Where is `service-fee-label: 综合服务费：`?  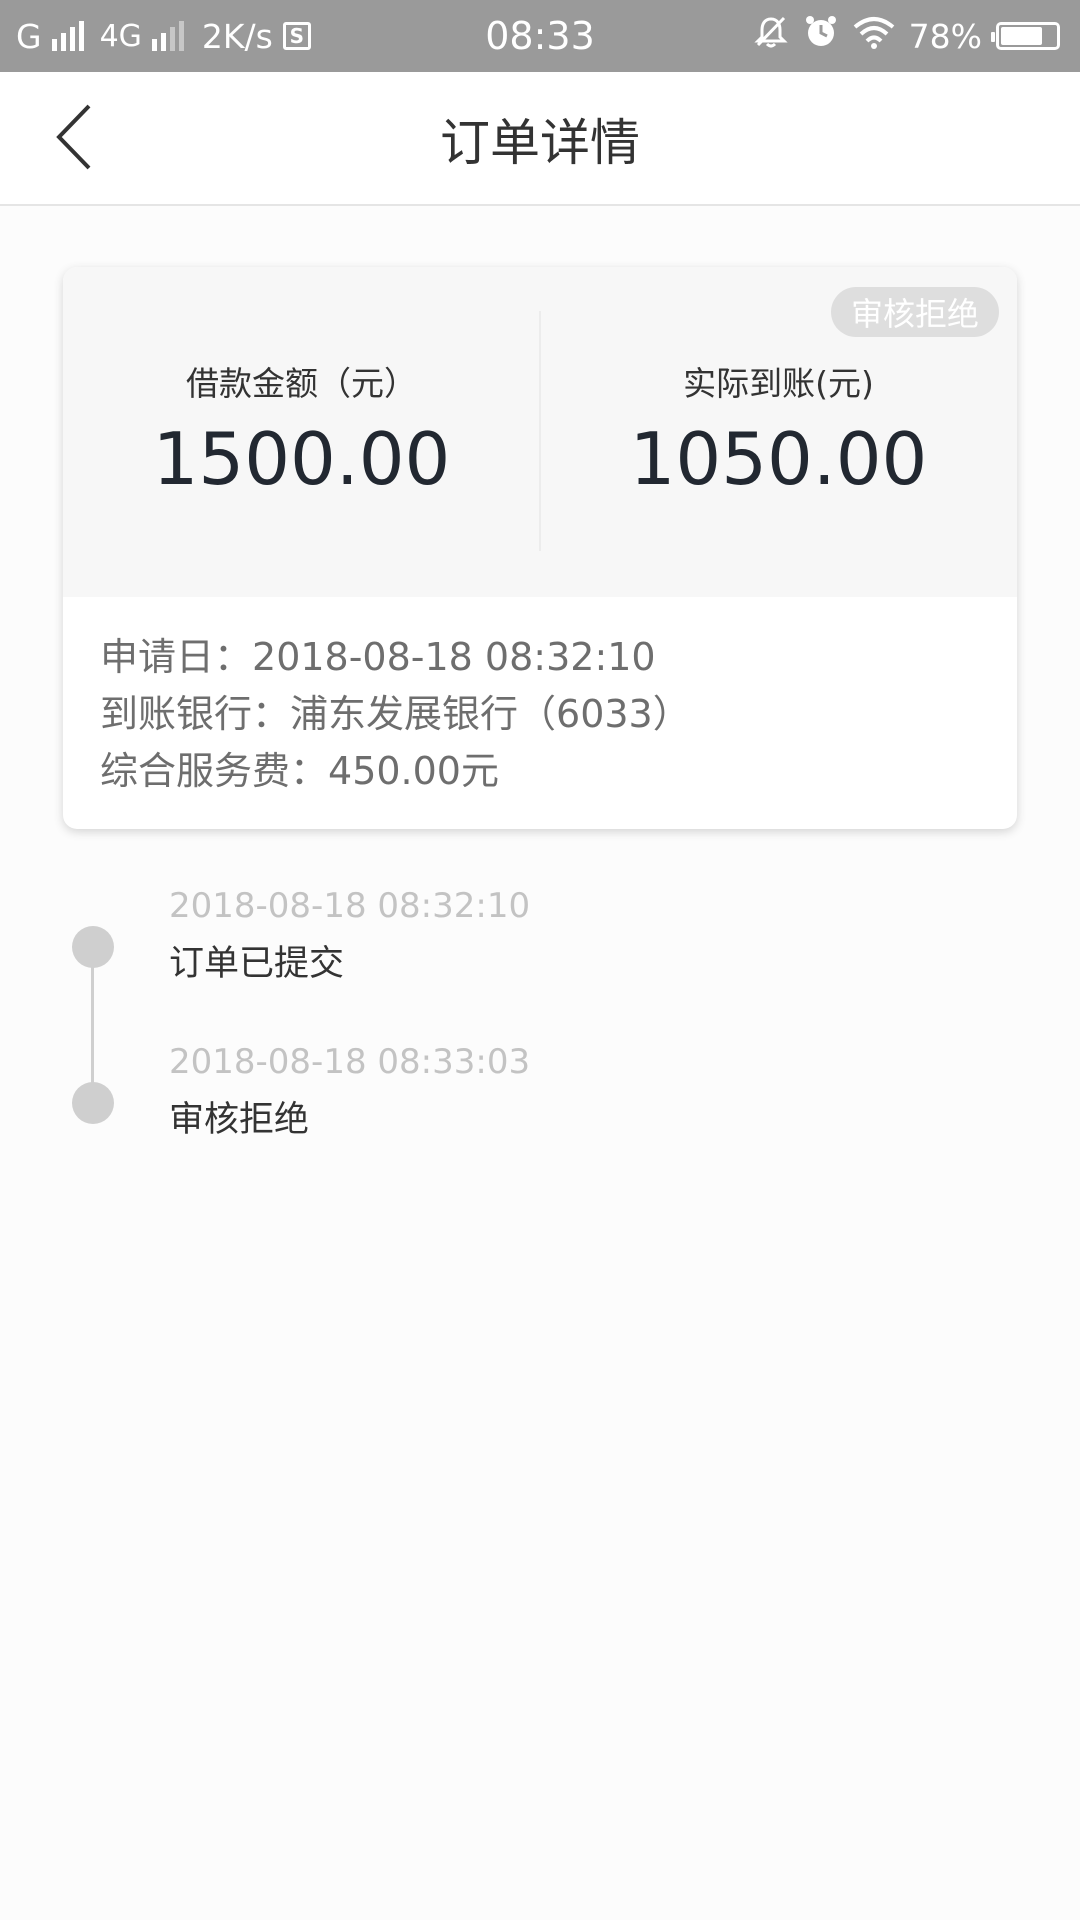 service-fee-label: 综合服务费： is located at coordinates (214, 771).